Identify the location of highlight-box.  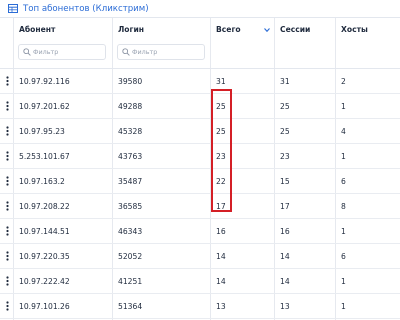
(221, 150).